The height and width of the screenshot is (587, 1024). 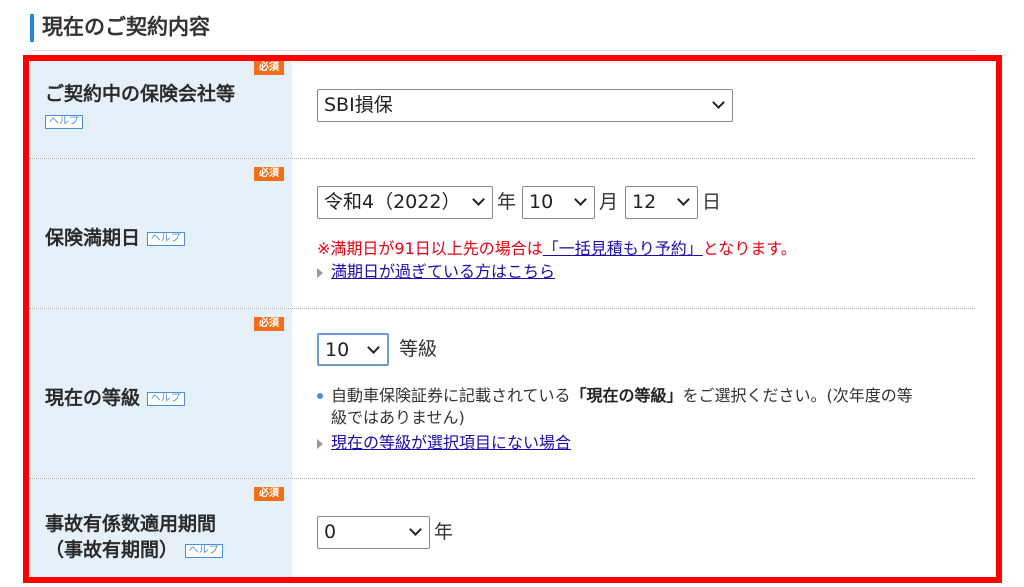 What do you see at coordinates (115, 236) in the screenshot?
I see `expiry-label: 保険満期日 ヘルプ` at bounding box center [115, 236].